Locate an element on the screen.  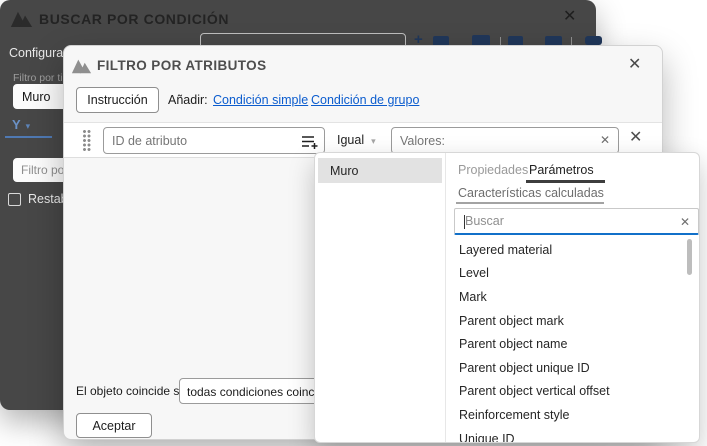
save-icon is located at coordinates (481, 40).